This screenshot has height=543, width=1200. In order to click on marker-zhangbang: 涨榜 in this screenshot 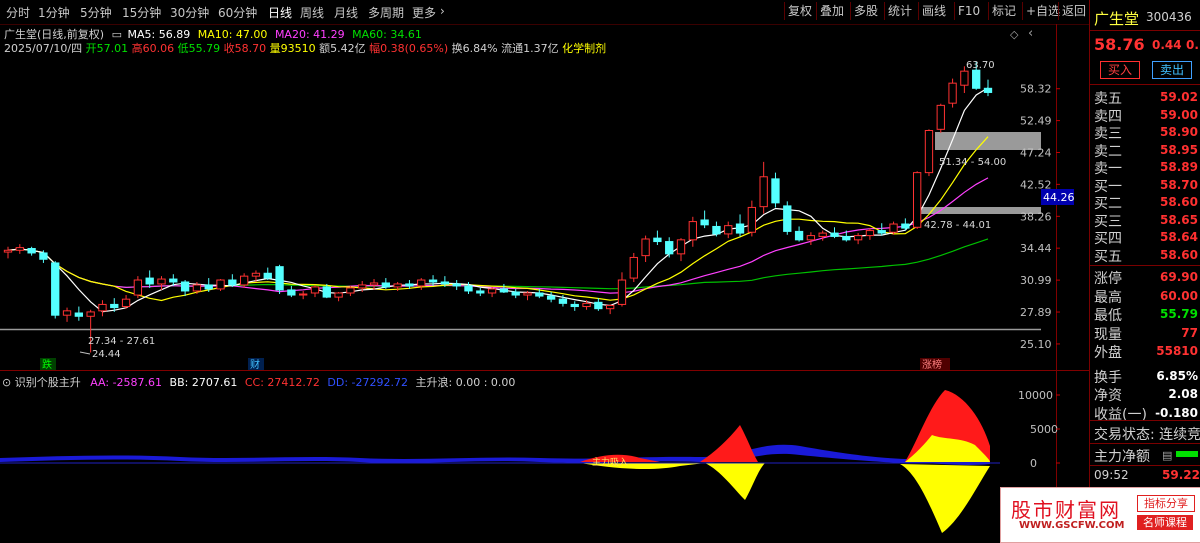, I will do `click(932, 364)`.